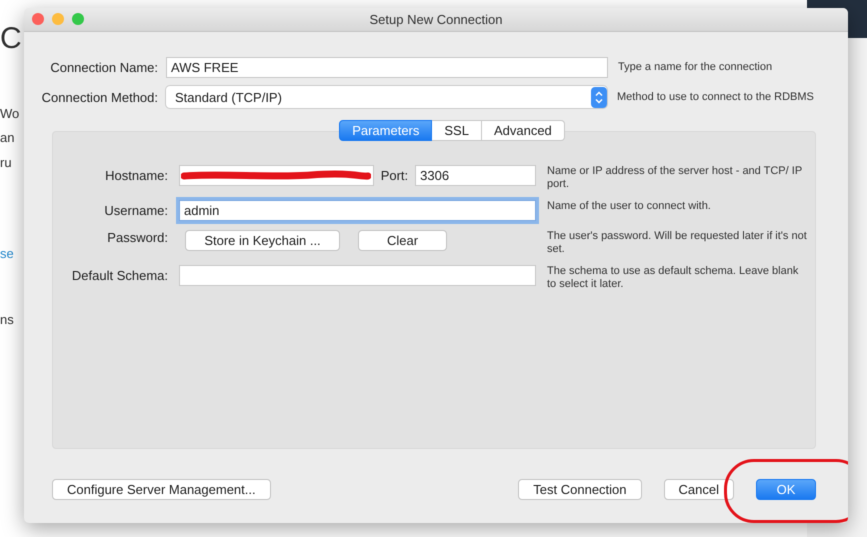 Image resolution: width=867 pixels, height=537 pixels. What do you see at coordinates (387, 67) in the screenshot?
I see `connection-name-field: AWS FREE` at bounding box center [387, 67].